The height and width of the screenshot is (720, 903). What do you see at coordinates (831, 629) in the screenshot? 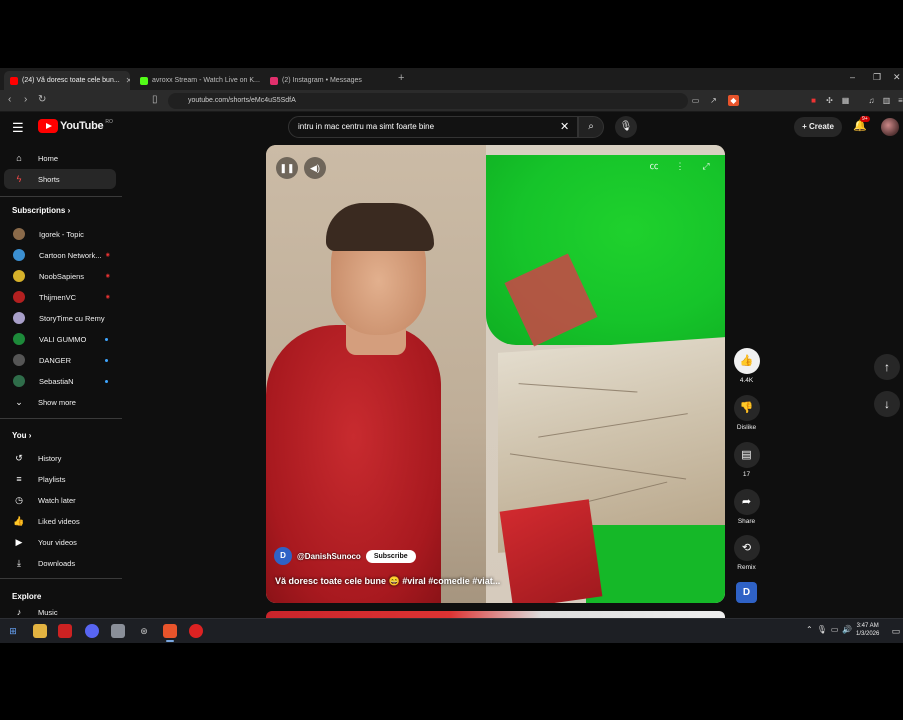
I see `system-tray: ⌃🎙▭🔊` at bounding box center [831, 629].